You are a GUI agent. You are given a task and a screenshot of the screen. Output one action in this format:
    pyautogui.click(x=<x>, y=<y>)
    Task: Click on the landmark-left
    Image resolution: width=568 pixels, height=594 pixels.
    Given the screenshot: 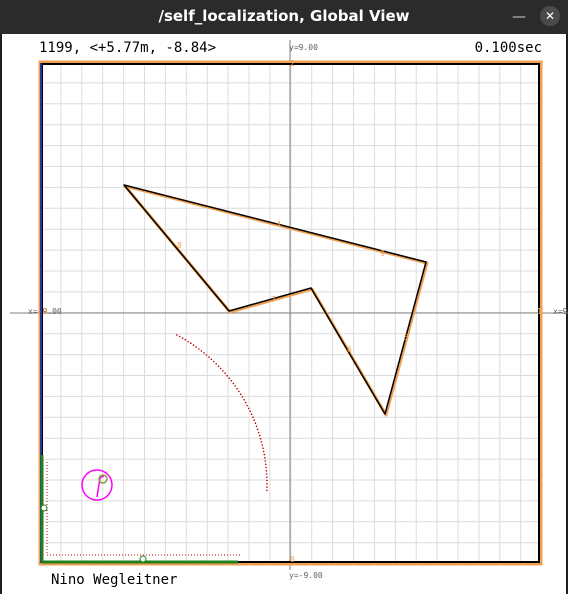 What is the action you would take?
    pyautogui.click(x=44, y=508)
    